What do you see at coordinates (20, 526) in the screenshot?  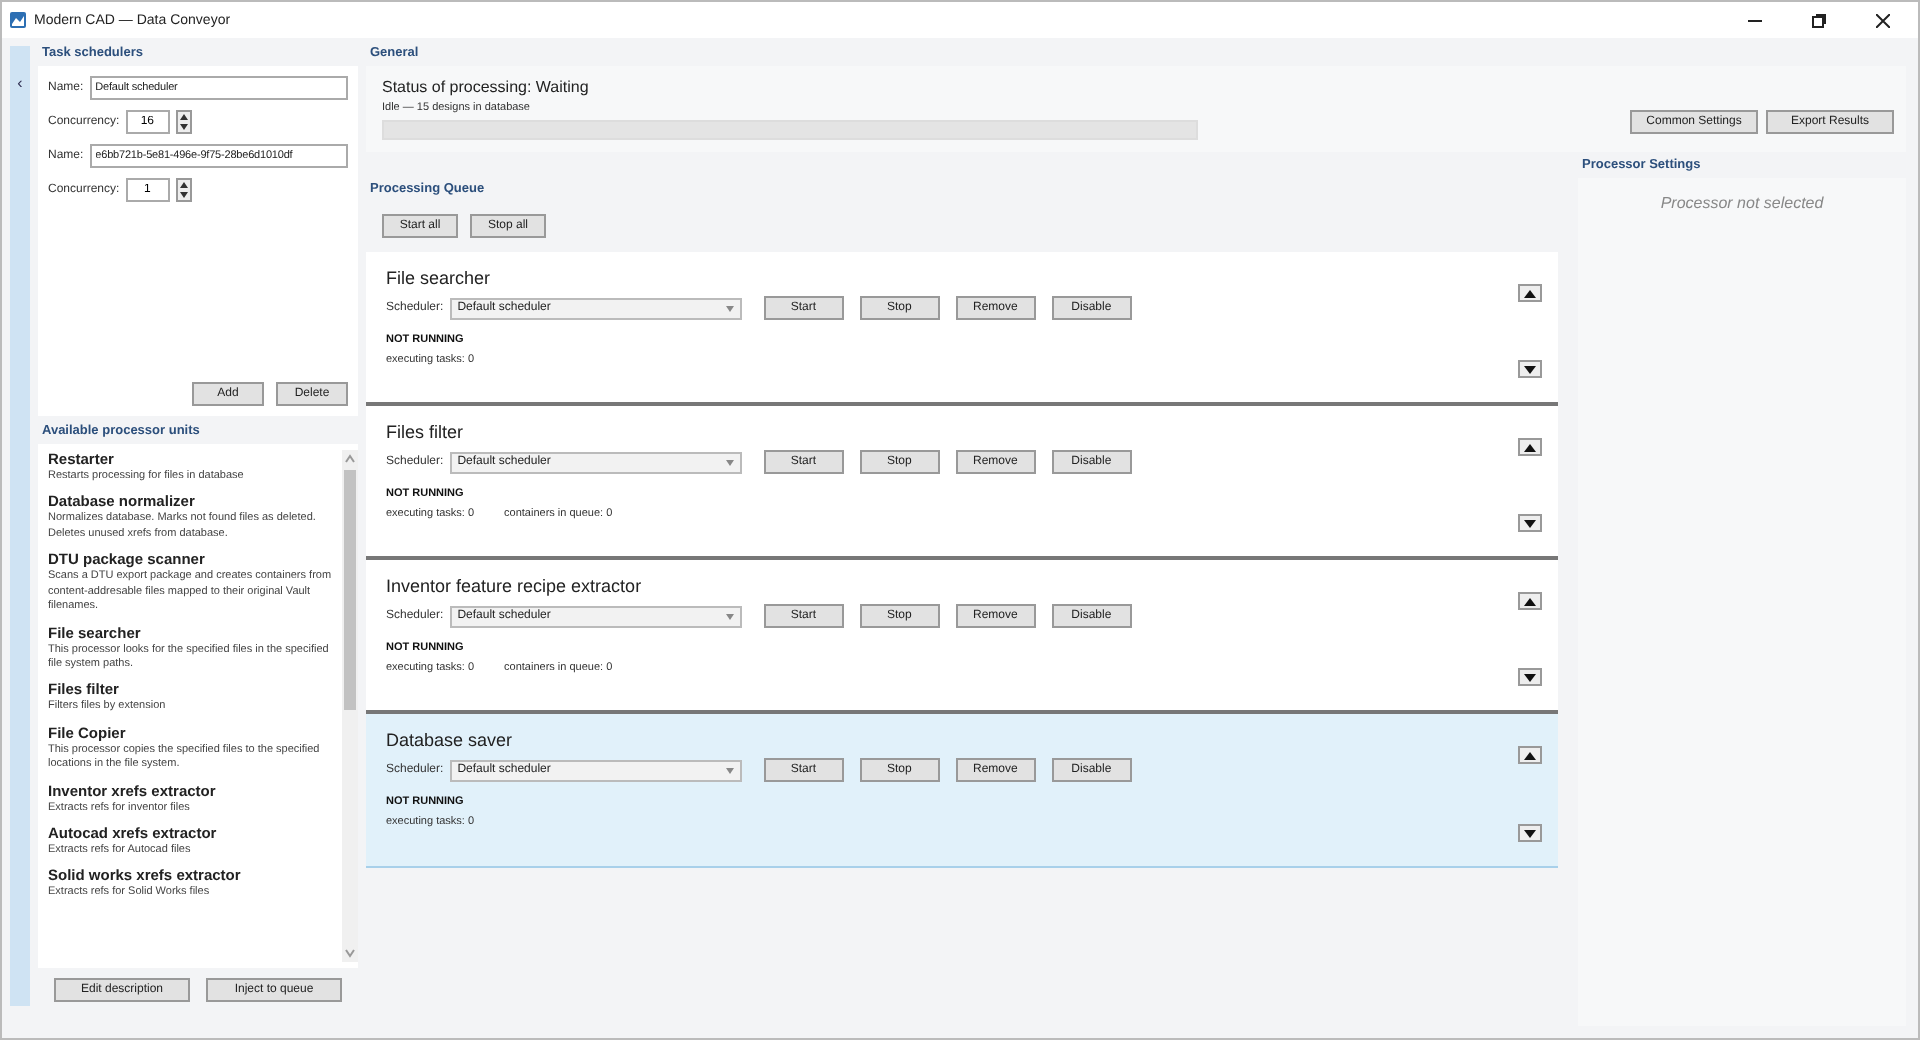 I see `sidebar-toggle: ‹` at bounding box center [20, 526].